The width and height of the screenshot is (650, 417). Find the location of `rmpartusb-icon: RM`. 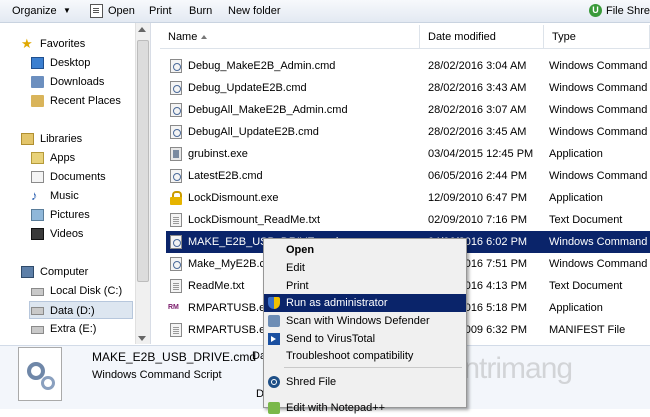

rmpartusb-icon: RM is located at coordinates (173, 307).